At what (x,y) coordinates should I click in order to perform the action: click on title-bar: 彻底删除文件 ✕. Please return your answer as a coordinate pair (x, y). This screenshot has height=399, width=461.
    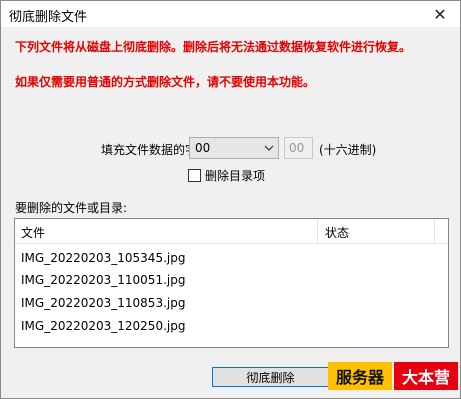
    Looking at the image, I should click on (230, 14).